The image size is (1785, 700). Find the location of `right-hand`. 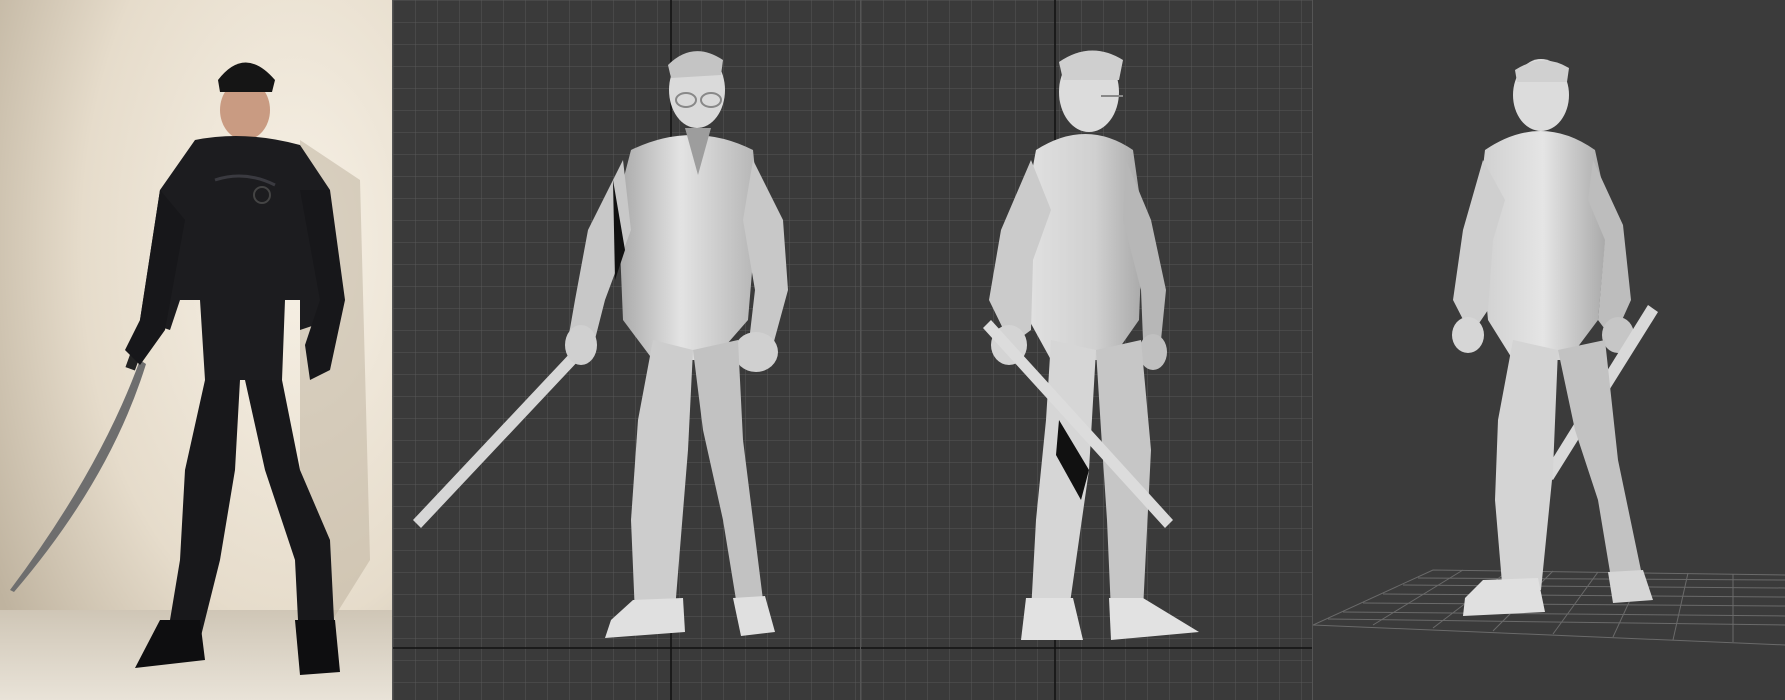

right-hand is located at coordinates (756, 352).